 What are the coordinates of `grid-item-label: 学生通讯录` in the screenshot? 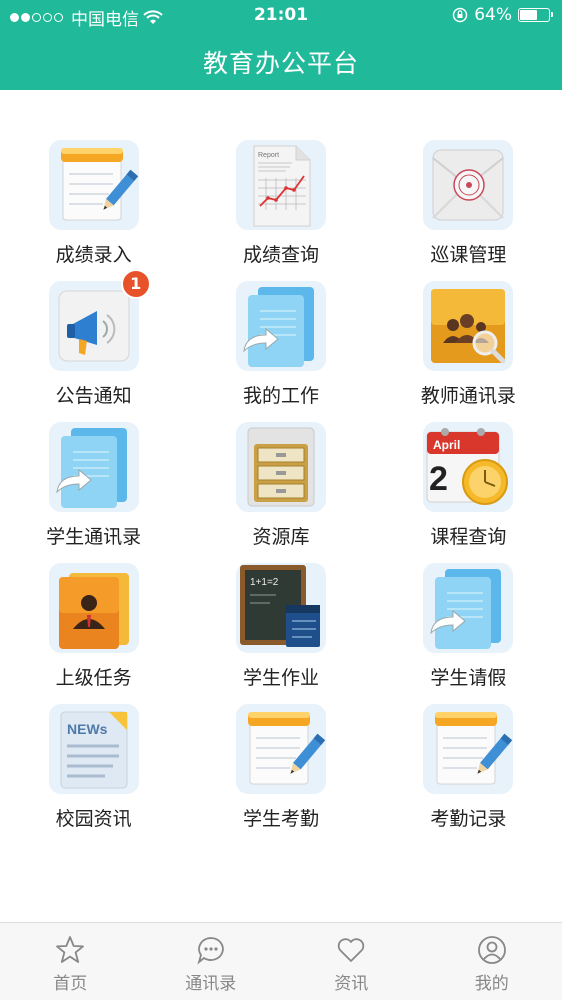 It's located at (94, 537).